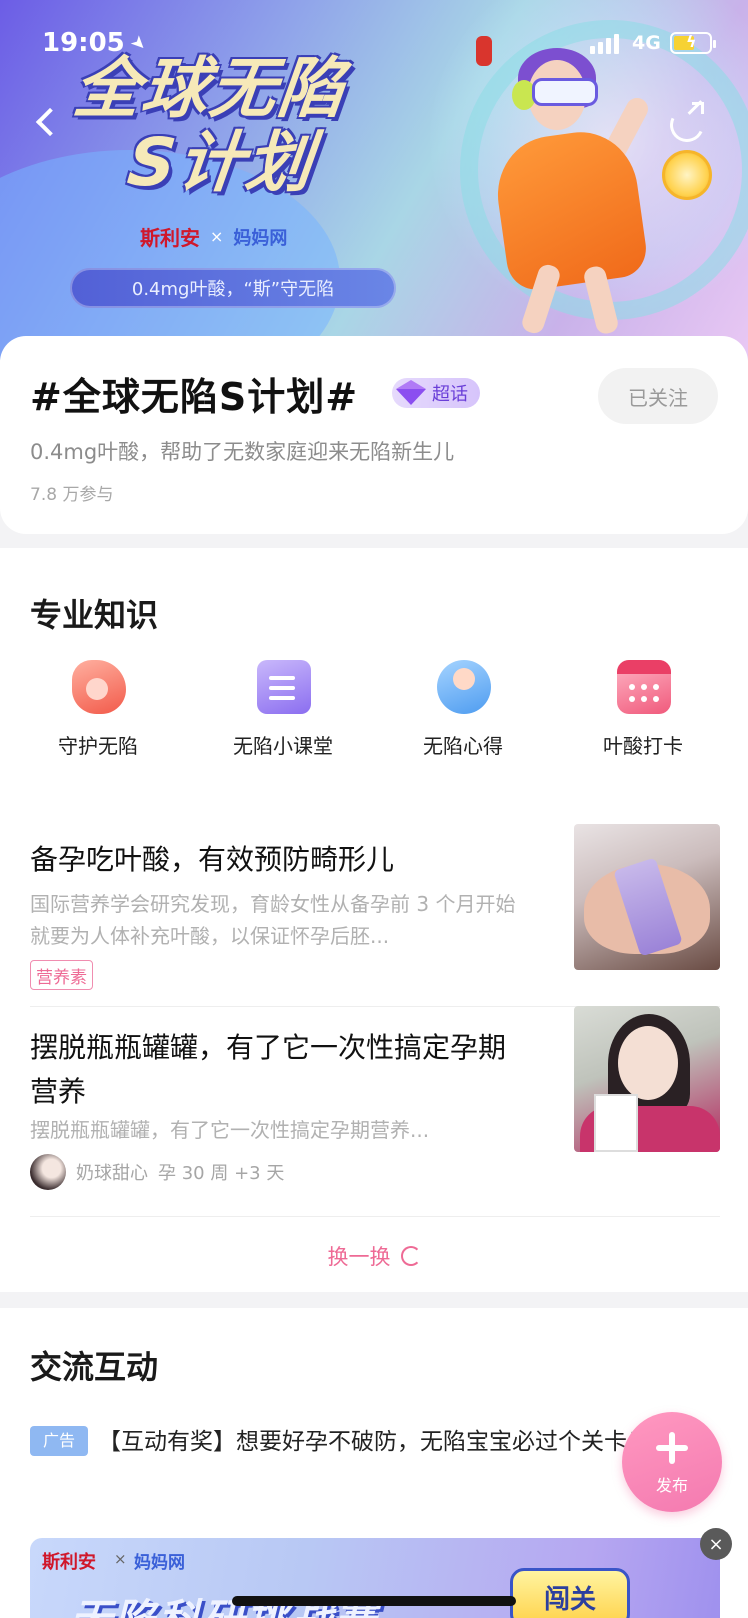 This screenshot has width=748, height=1618. What do you see at coordinates (644, 687) in the screenshot?
I see `calendar-icon` at bounding box center [644, 687].